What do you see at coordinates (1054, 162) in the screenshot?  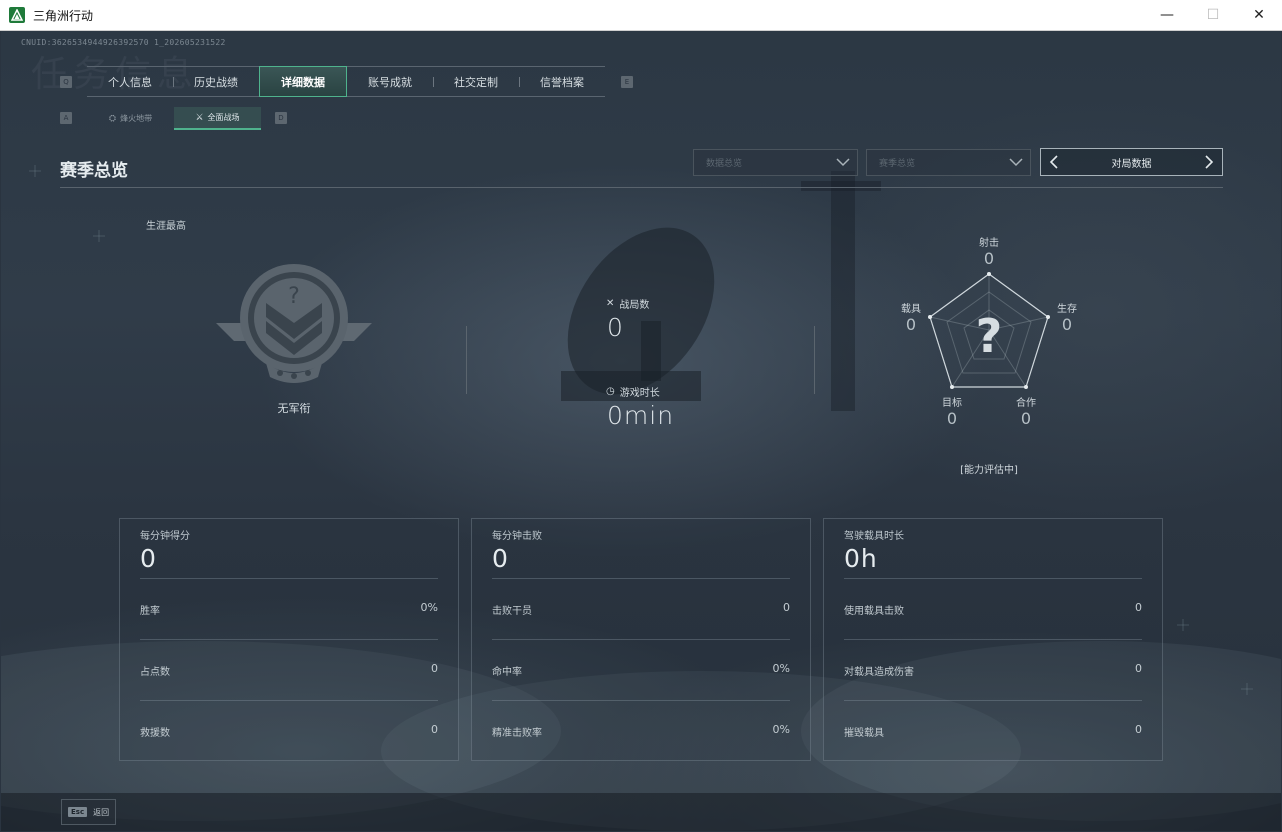 I see `chevron-left-icon` at bounding box center [1054, 162].